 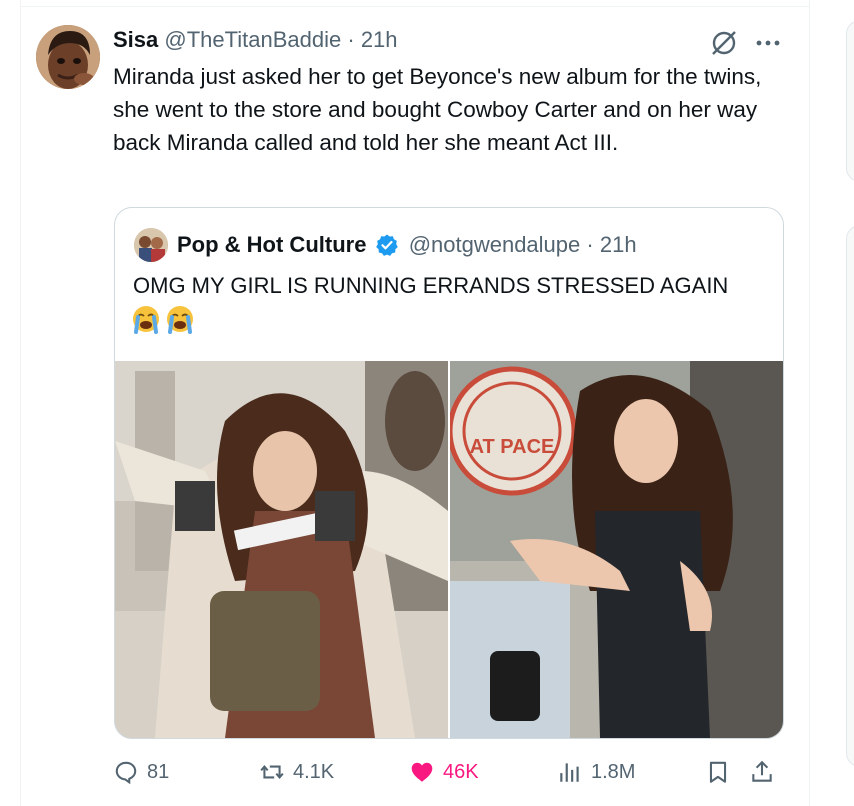 What do you see at coordinates (141, 772) in the screenshot?
I see `reply-button: 81` at bounding box center [141, 772].